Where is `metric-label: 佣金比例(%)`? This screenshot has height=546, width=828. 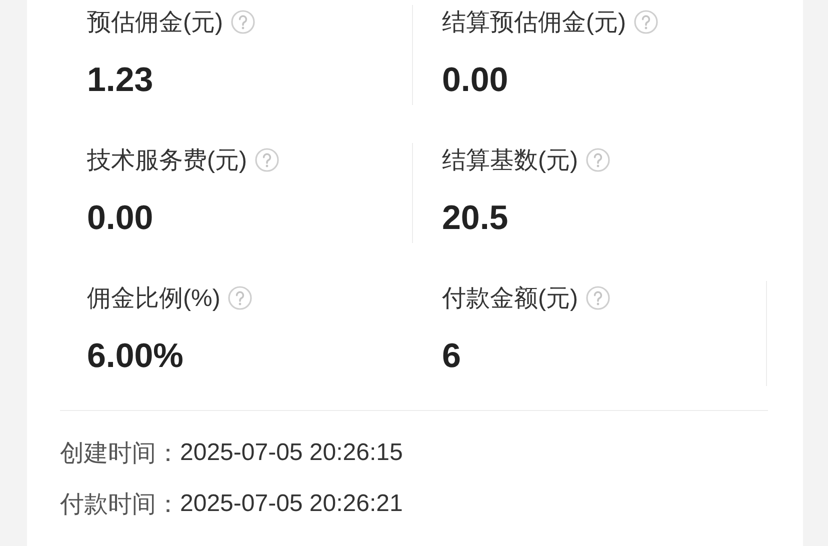 metric-label: 佣金比例(%) is located at coordinates (153, 299).